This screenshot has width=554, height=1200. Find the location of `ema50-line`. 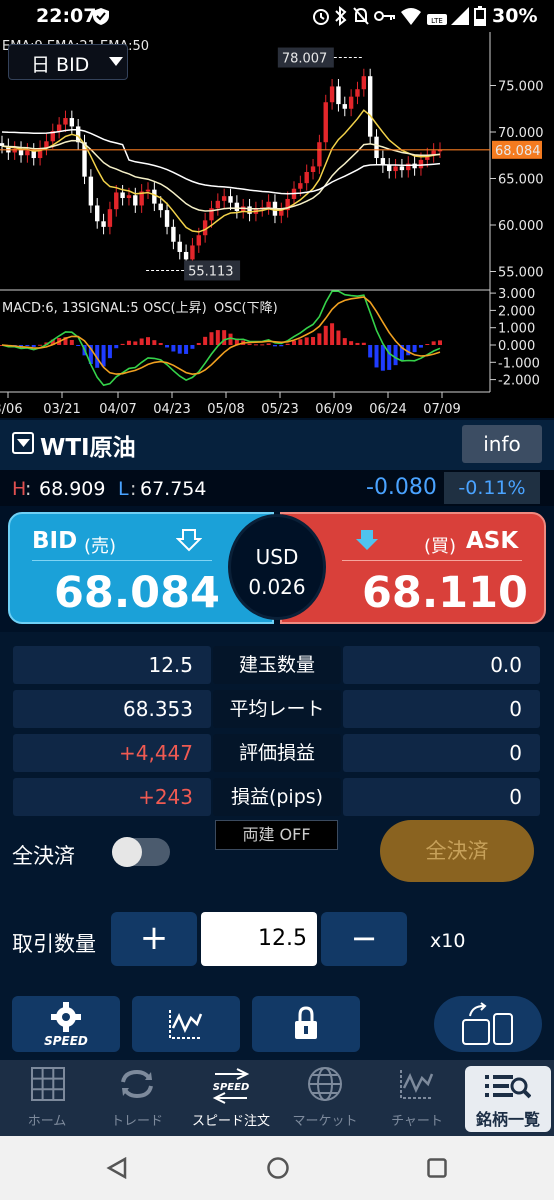

ema50-line is located at coordinates (221, 162).